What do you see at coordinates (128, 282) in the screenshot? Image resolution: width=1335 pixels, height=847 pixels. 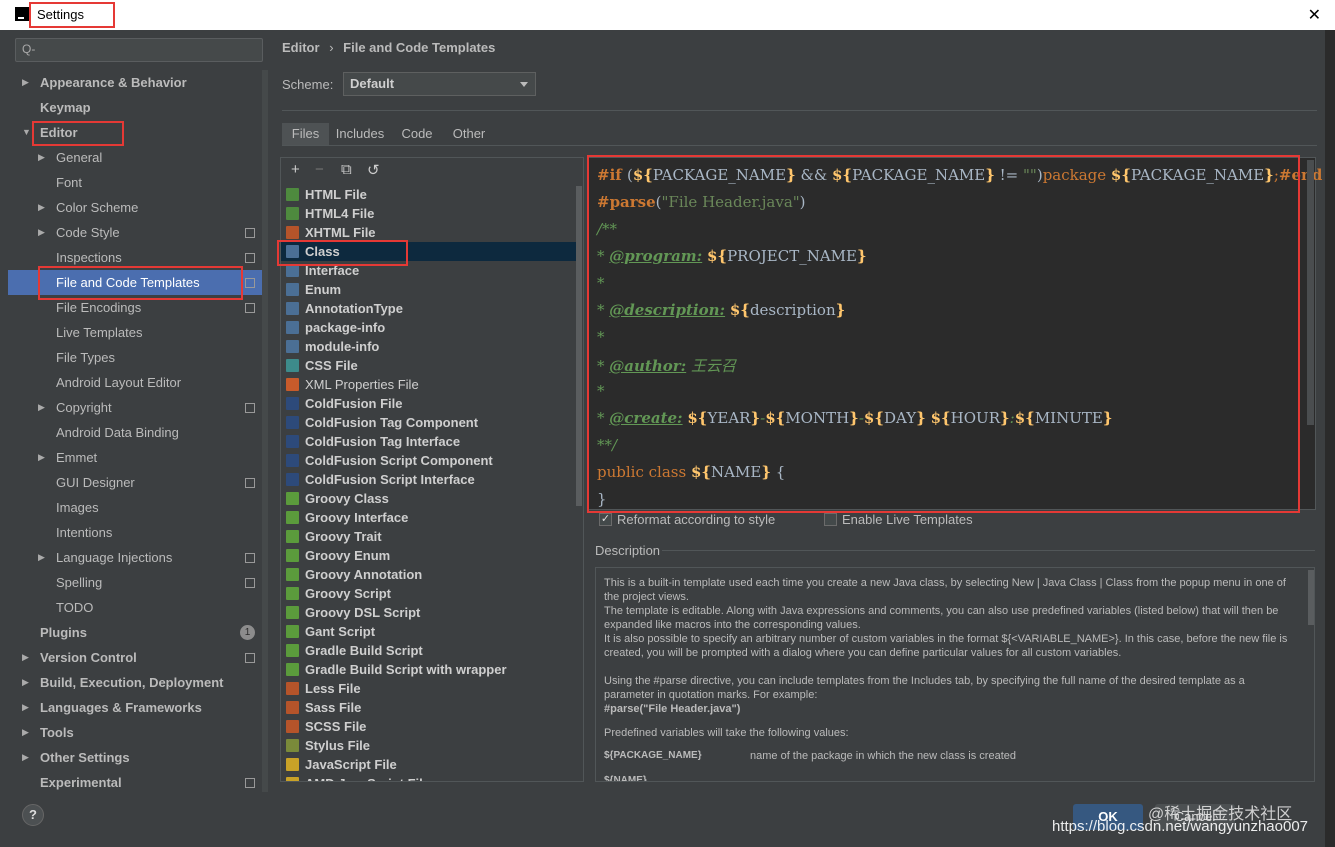 I see `tree-item-label: File and Code Templates` at bounding box center [128, 282].